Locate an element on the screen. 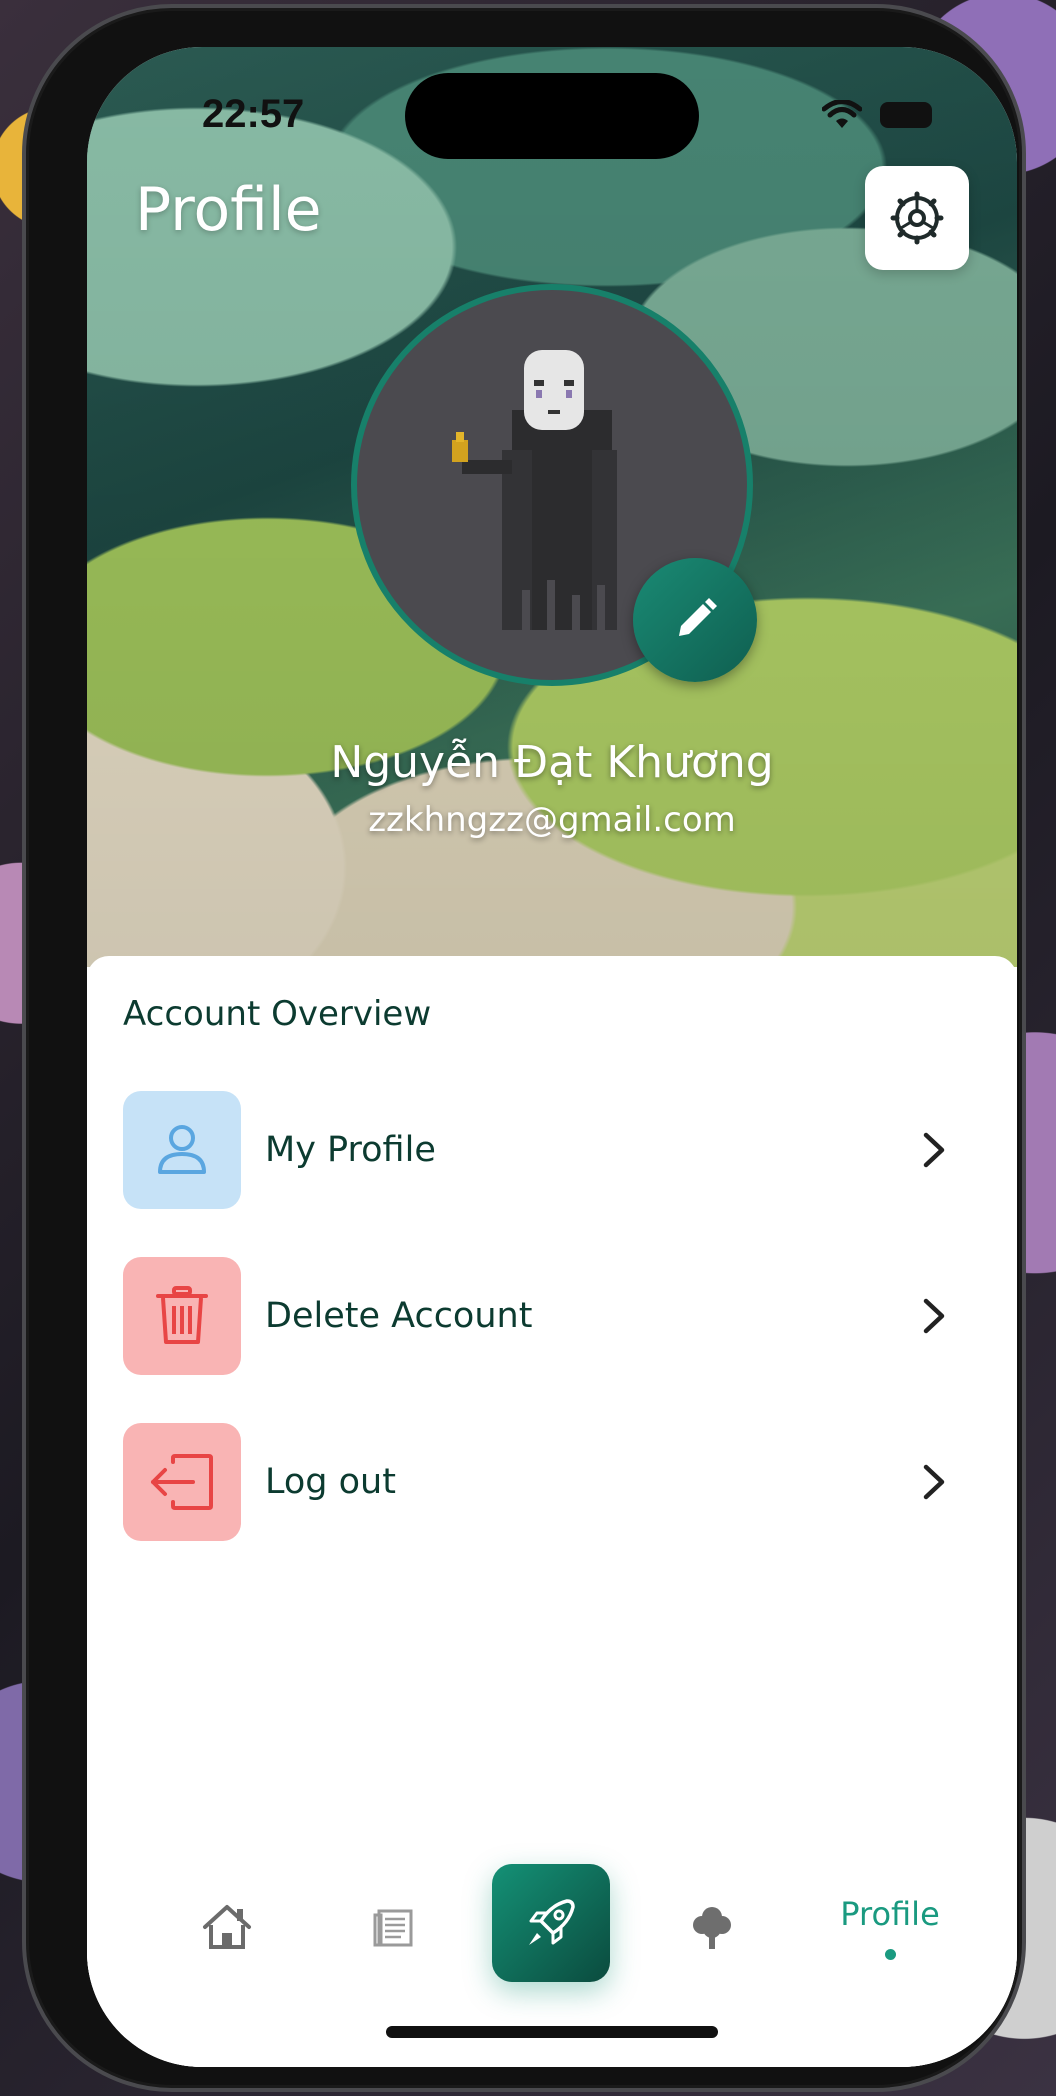 The width and height of the screenshot is (1056, 2096). tab-home is located at coordinates (227, 1927).